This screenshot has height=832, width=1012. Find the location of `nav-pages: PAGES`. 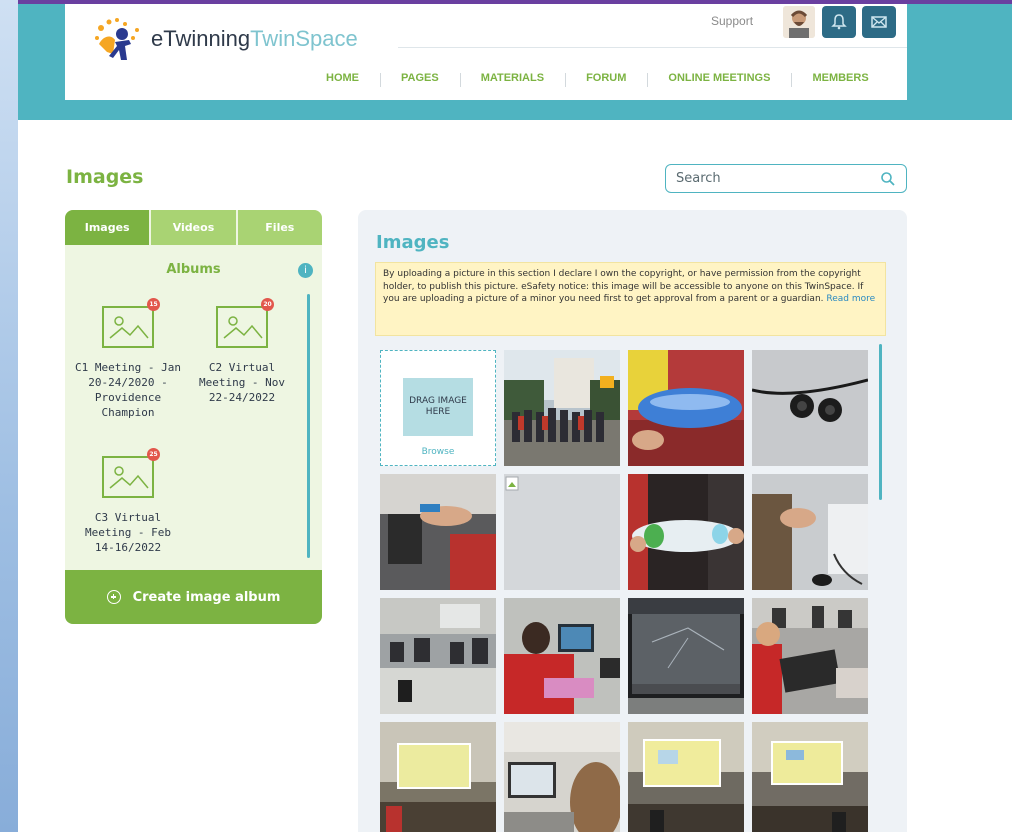

nav-pages: PAGES is located at coordinates (420, 79).